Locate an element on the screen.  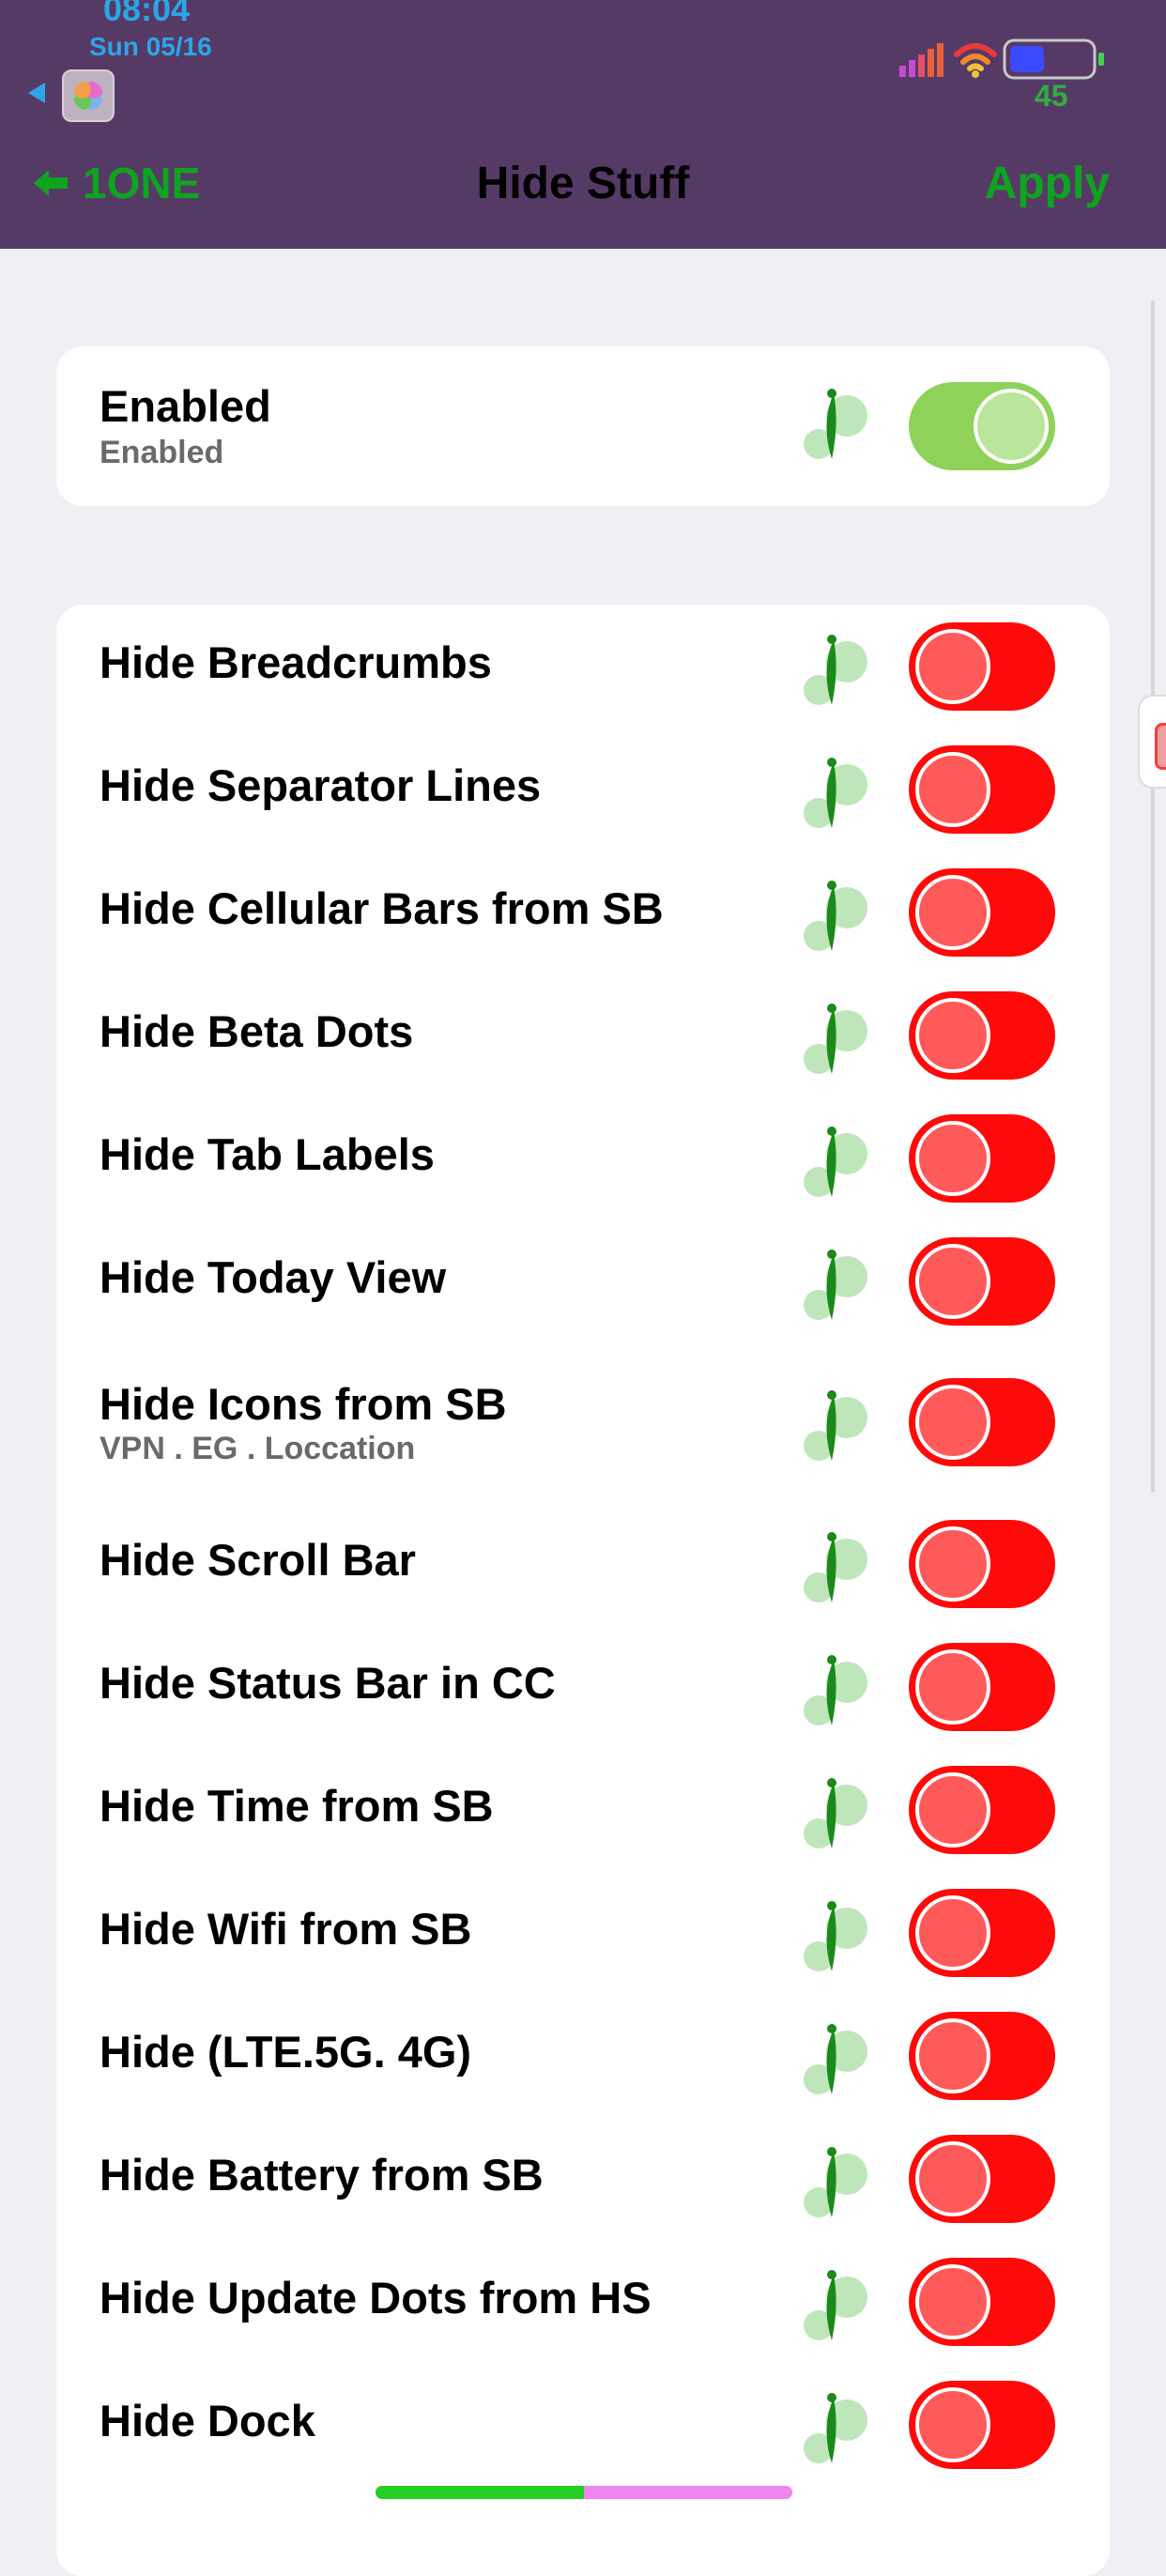
row-label: Hide Battery from SB is located at coordinates (322, 2175).